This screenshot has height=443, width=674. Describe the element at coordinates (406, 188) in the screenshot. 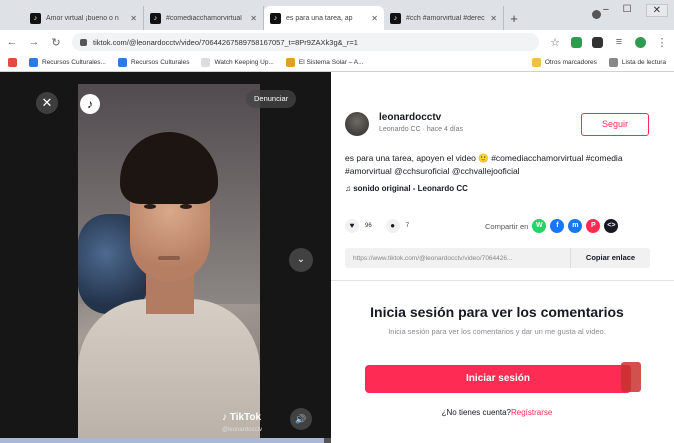

I see `sound-link: ♫ sonido original - Leonardo CC` at that location.